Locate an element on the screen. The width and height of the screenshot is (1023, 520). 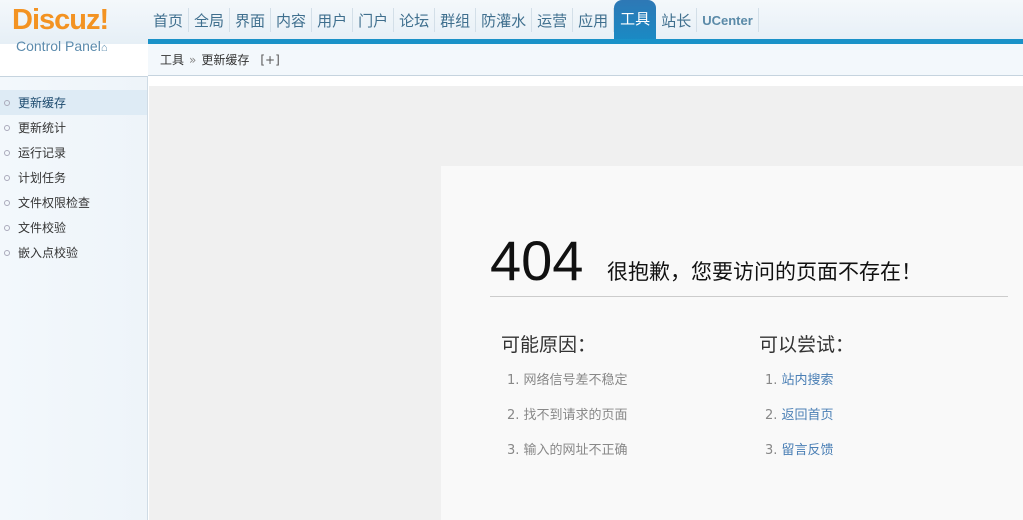
sidebar-item: 文件权限检查 is located at coordinates (73, 202).